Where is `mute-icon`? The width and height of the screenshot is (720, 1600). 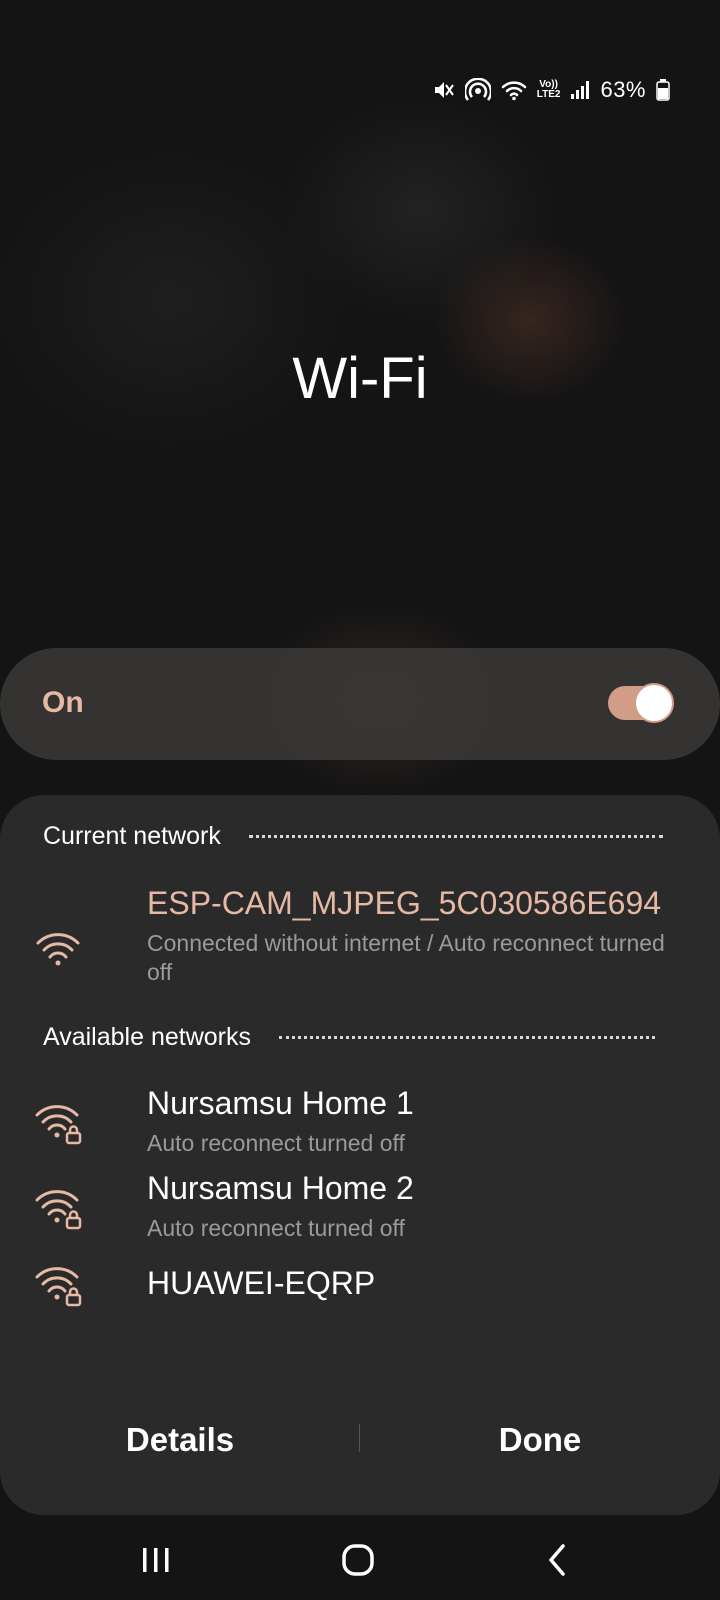
mute-icon is located at coordinates (444, 90).